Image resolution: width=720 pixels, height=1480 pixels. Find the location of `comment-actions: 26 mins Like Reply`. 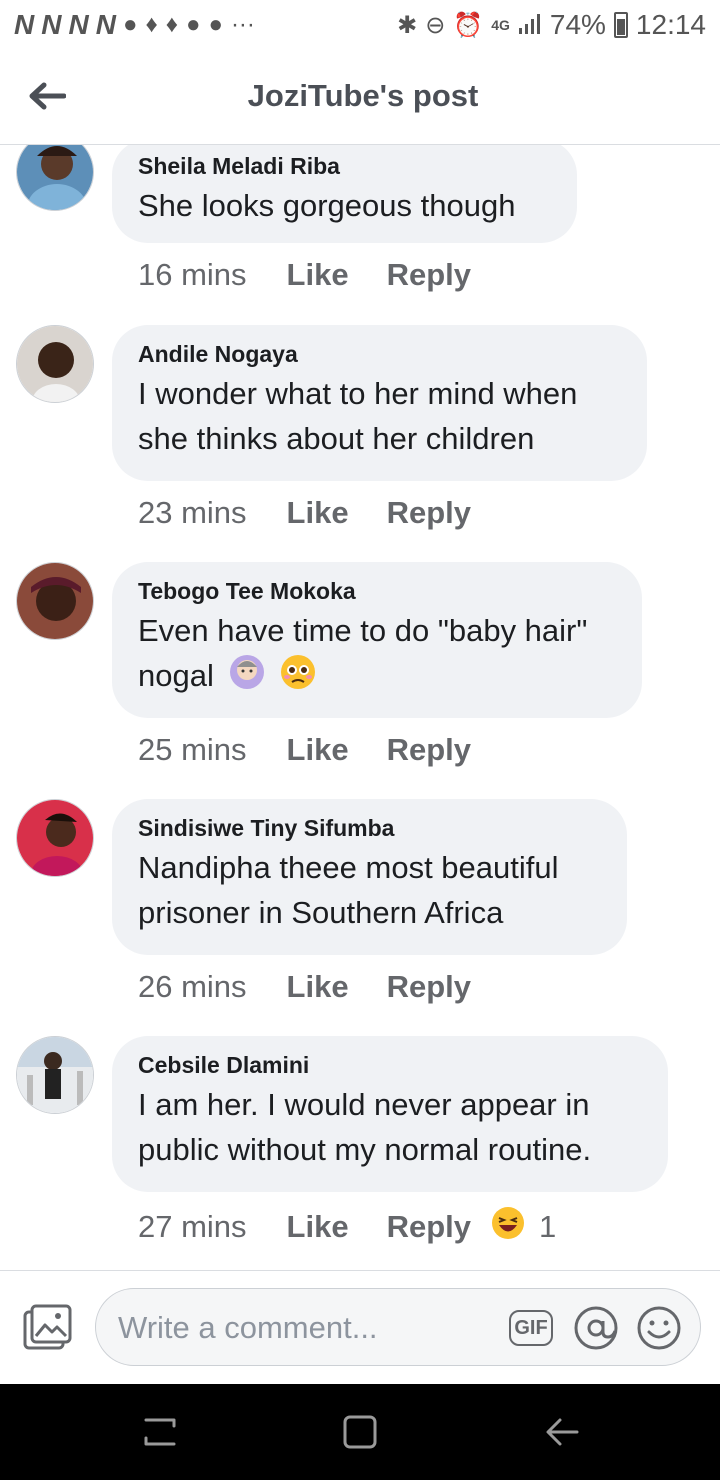

comment-actions: 26 mins Like Reply is located at coordinates (304, 987).